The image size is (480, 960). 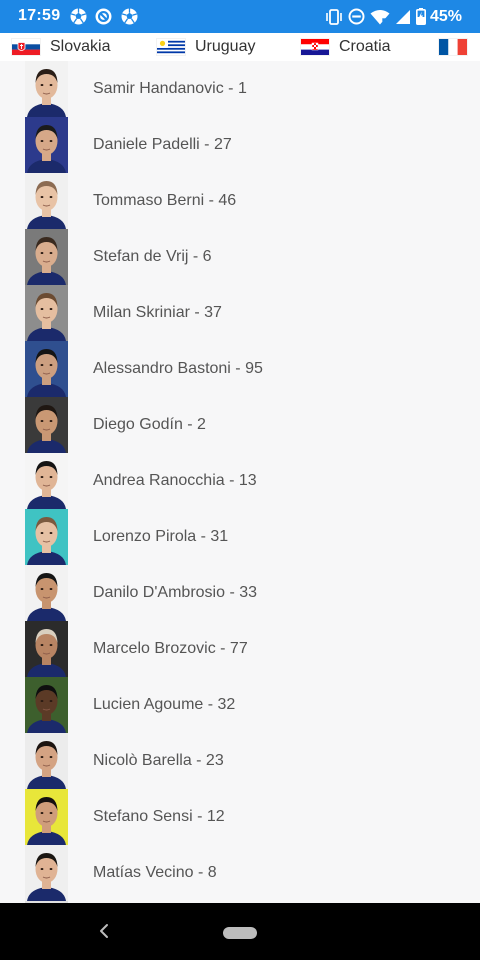 I want to click on tab-label: Slovakia, so click(x=80, y=46).